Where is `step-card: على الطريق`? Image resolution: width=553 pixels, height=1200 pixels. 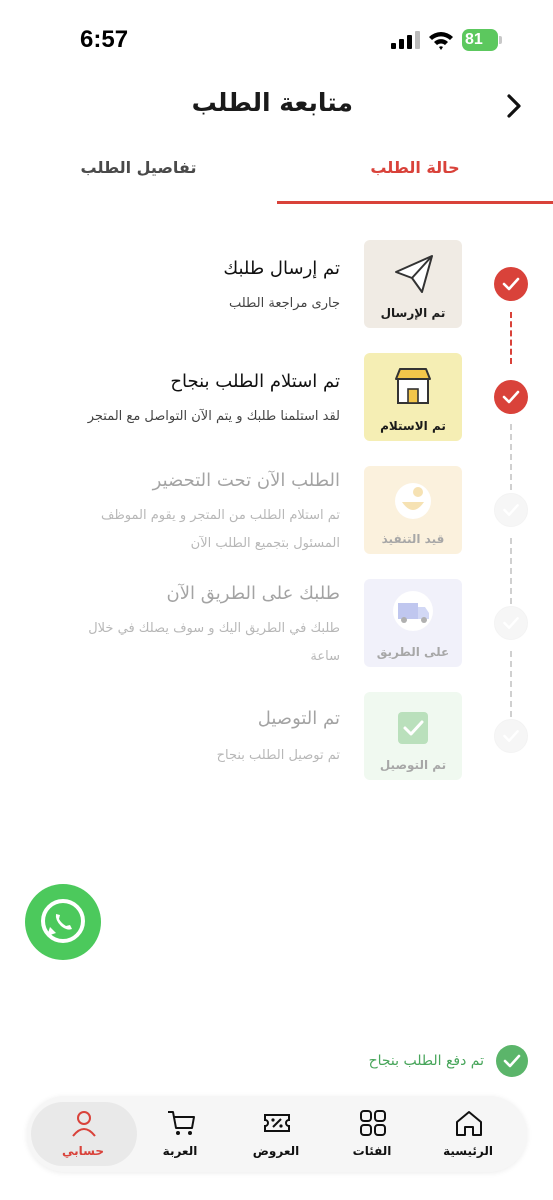 step-card: على الطريق is located at coordinates (413, 623).